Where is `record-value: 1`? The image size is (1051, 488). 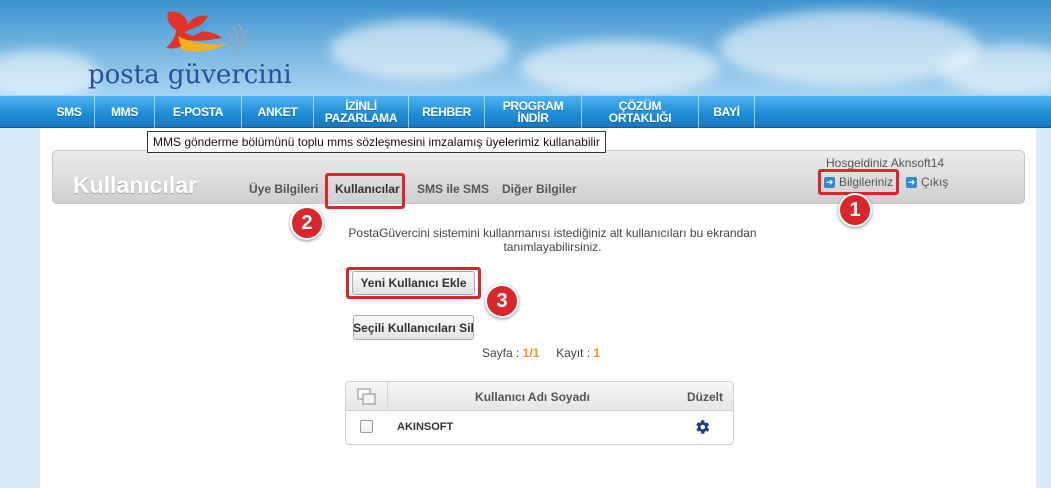
record-value: 1 is located at coordinates (597, 353).